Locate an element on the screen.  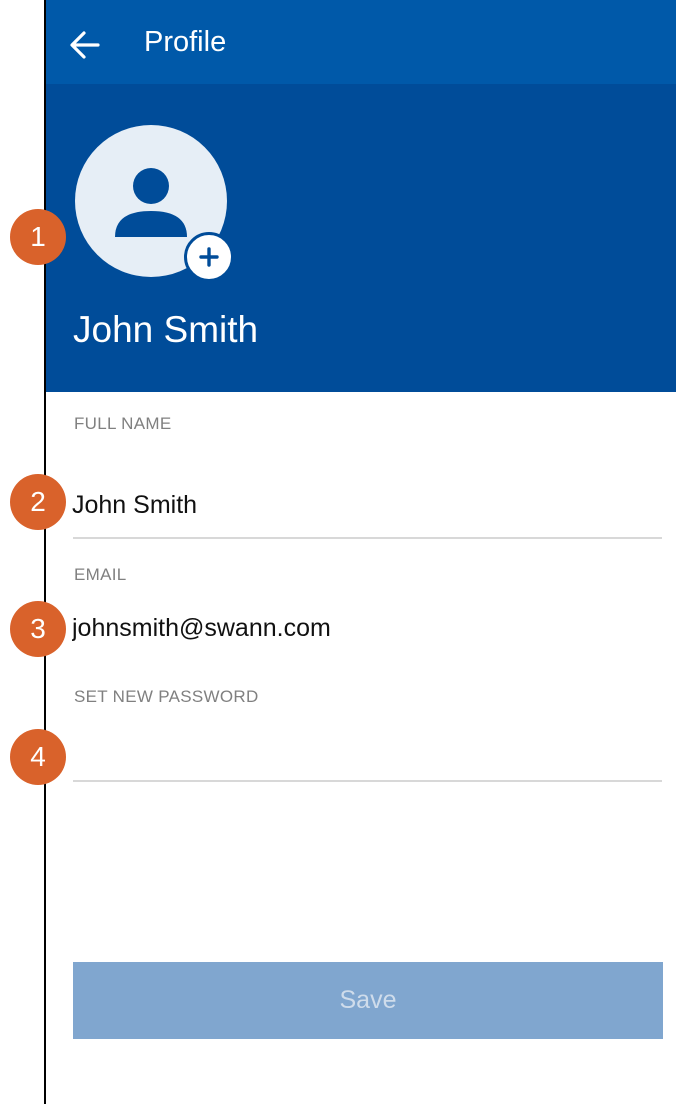
full-name-label: FULL NAME is located at coordinates (123, 423).